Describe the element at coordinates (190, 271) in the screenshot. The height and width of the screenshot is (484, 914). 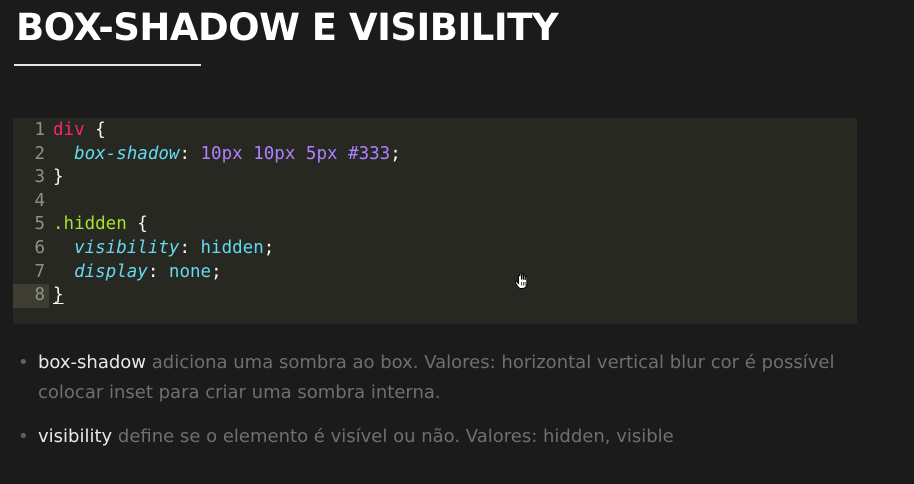
I see `code-token: none` at that location.